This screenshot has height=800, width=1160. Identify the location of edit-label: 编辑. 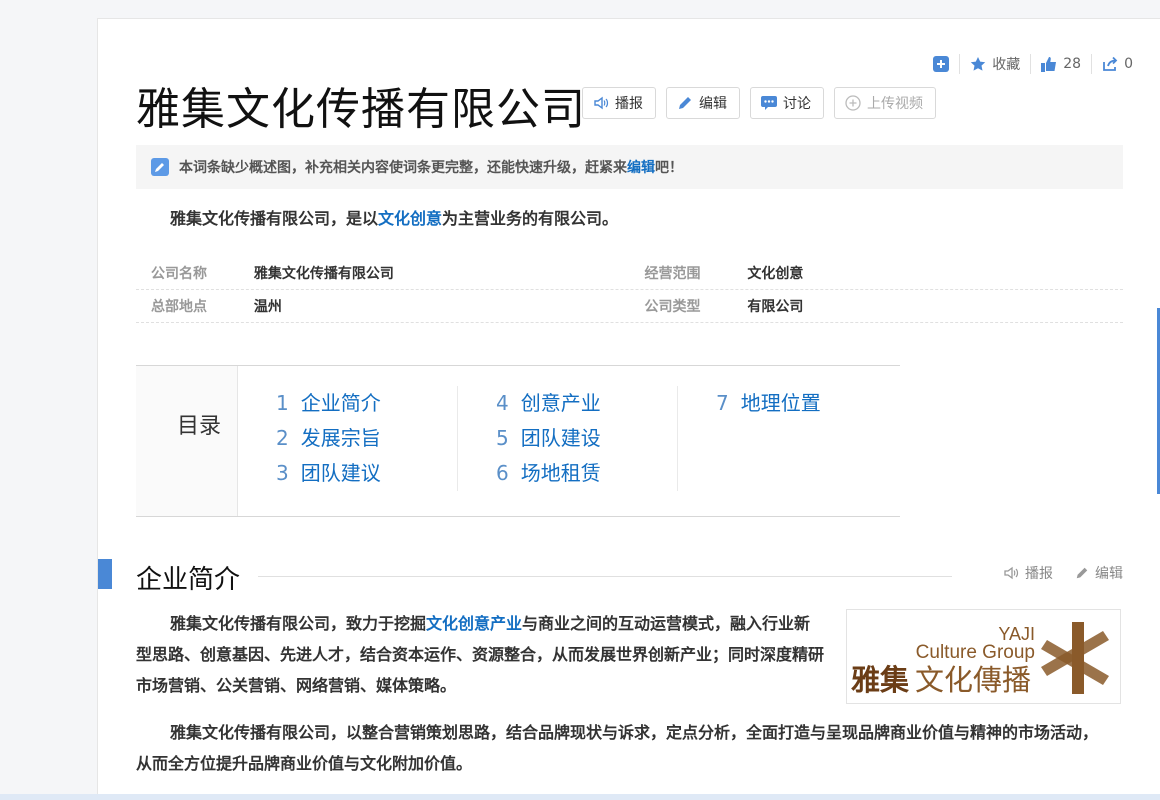
(713, 104).